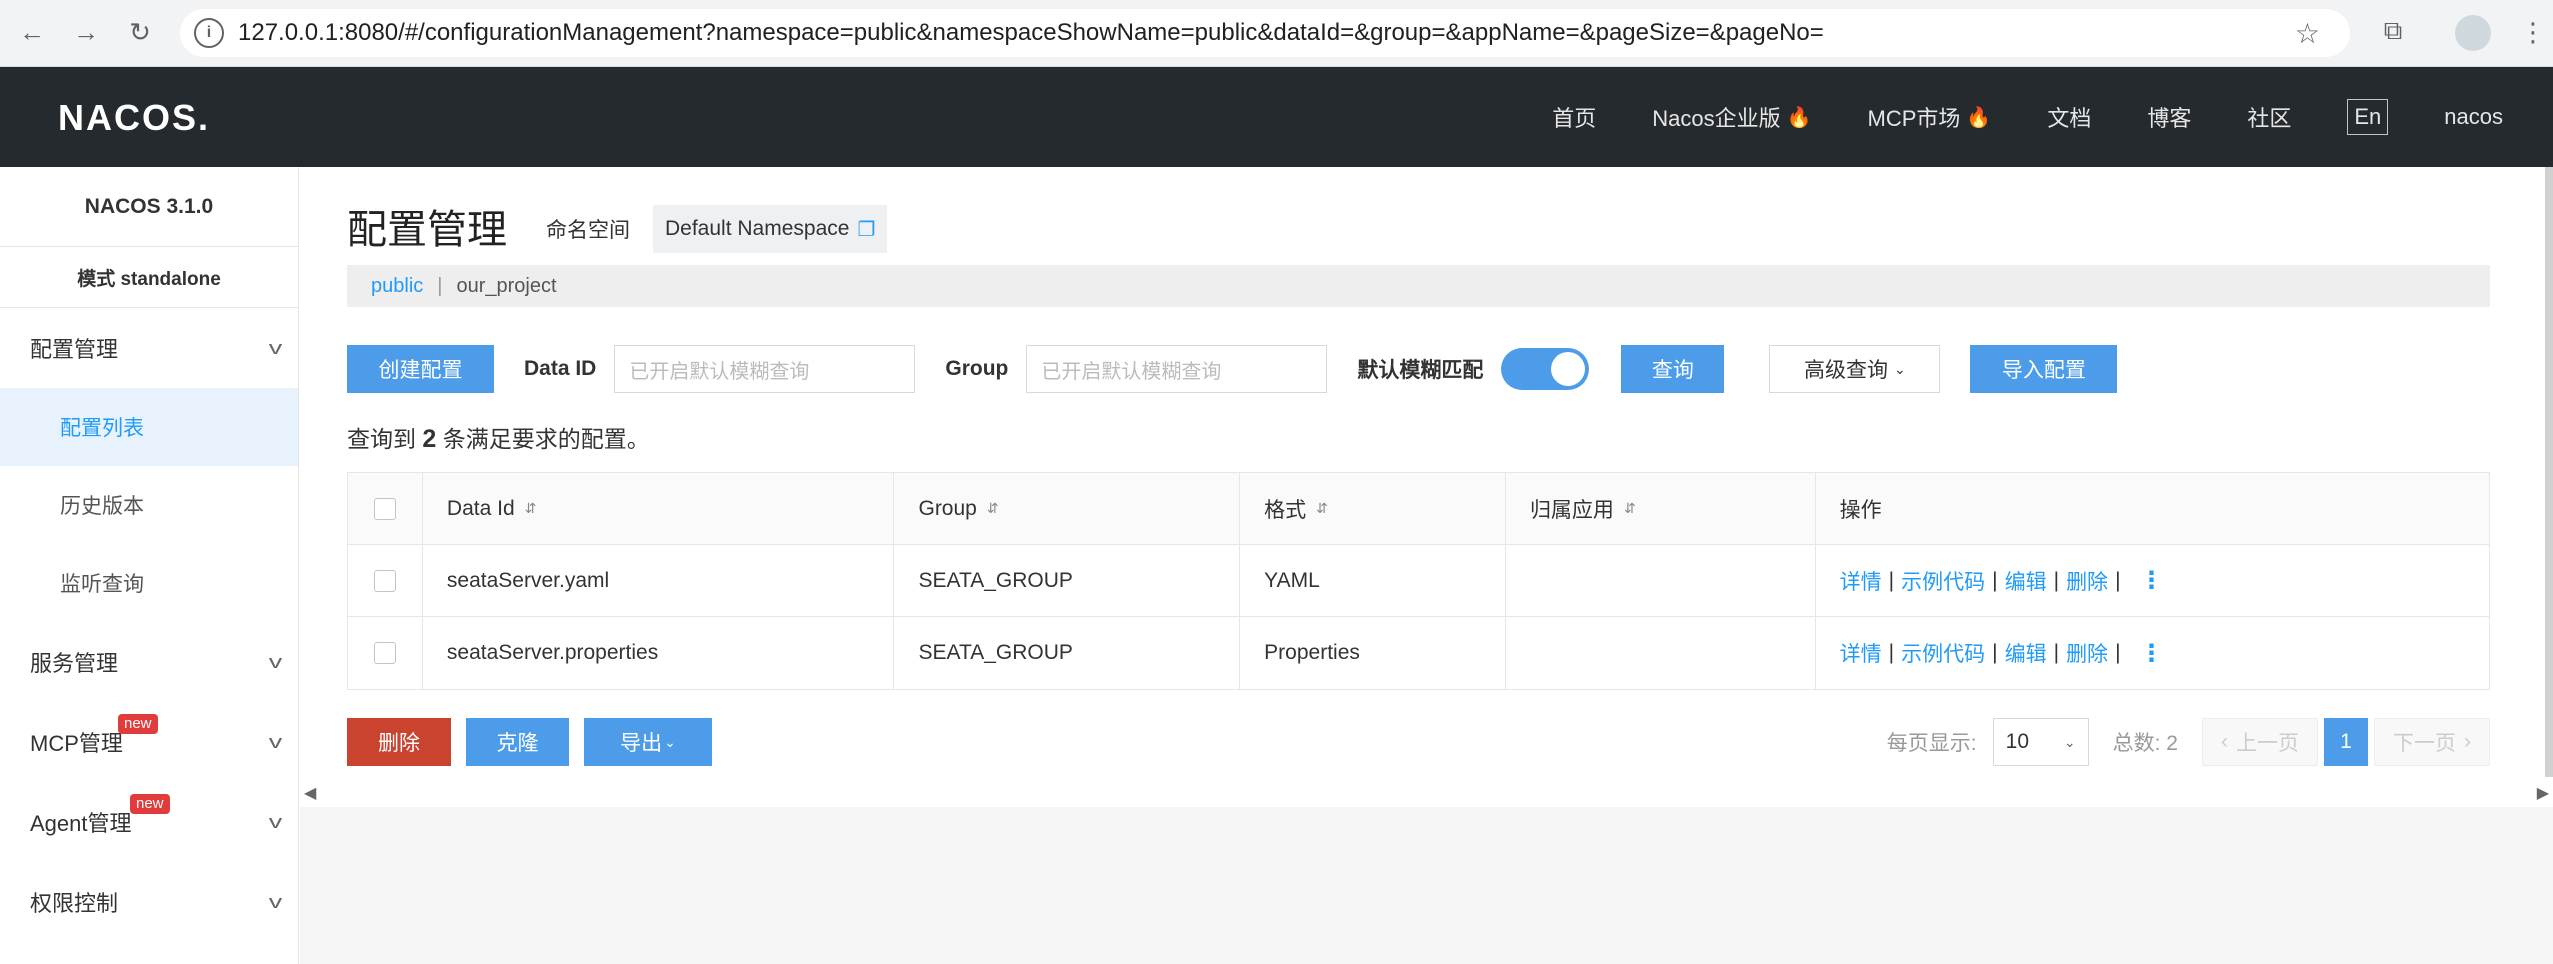 This screenshot has height=964, width=2553. What do you see at coordinates (2145, 743) in the screenshot?
I see `total-count: 总数: 2` at bounding box center [2145, 743].